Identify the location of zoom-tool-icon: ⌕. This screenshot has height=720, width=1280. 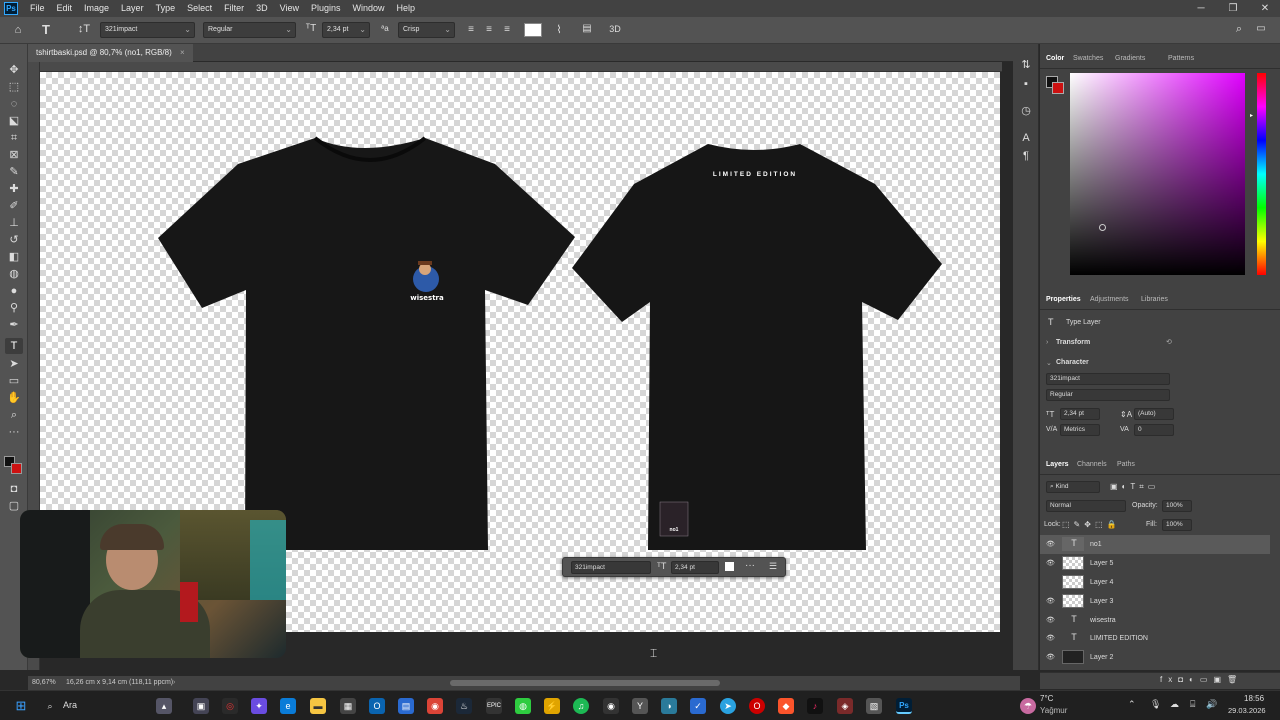
(14, 415).